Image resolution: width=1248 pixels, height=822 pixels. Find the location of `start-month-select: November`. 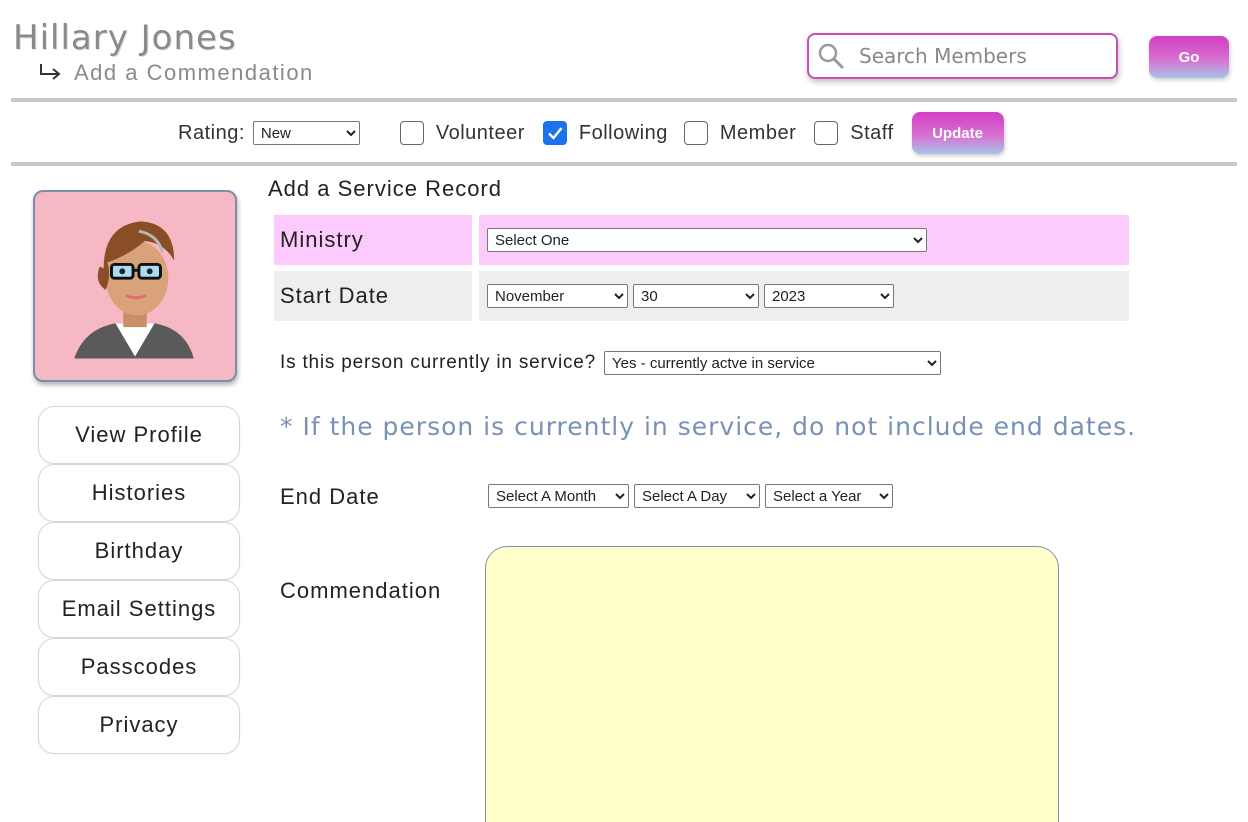

start-month-select: November is located at coordinates (557, 296).